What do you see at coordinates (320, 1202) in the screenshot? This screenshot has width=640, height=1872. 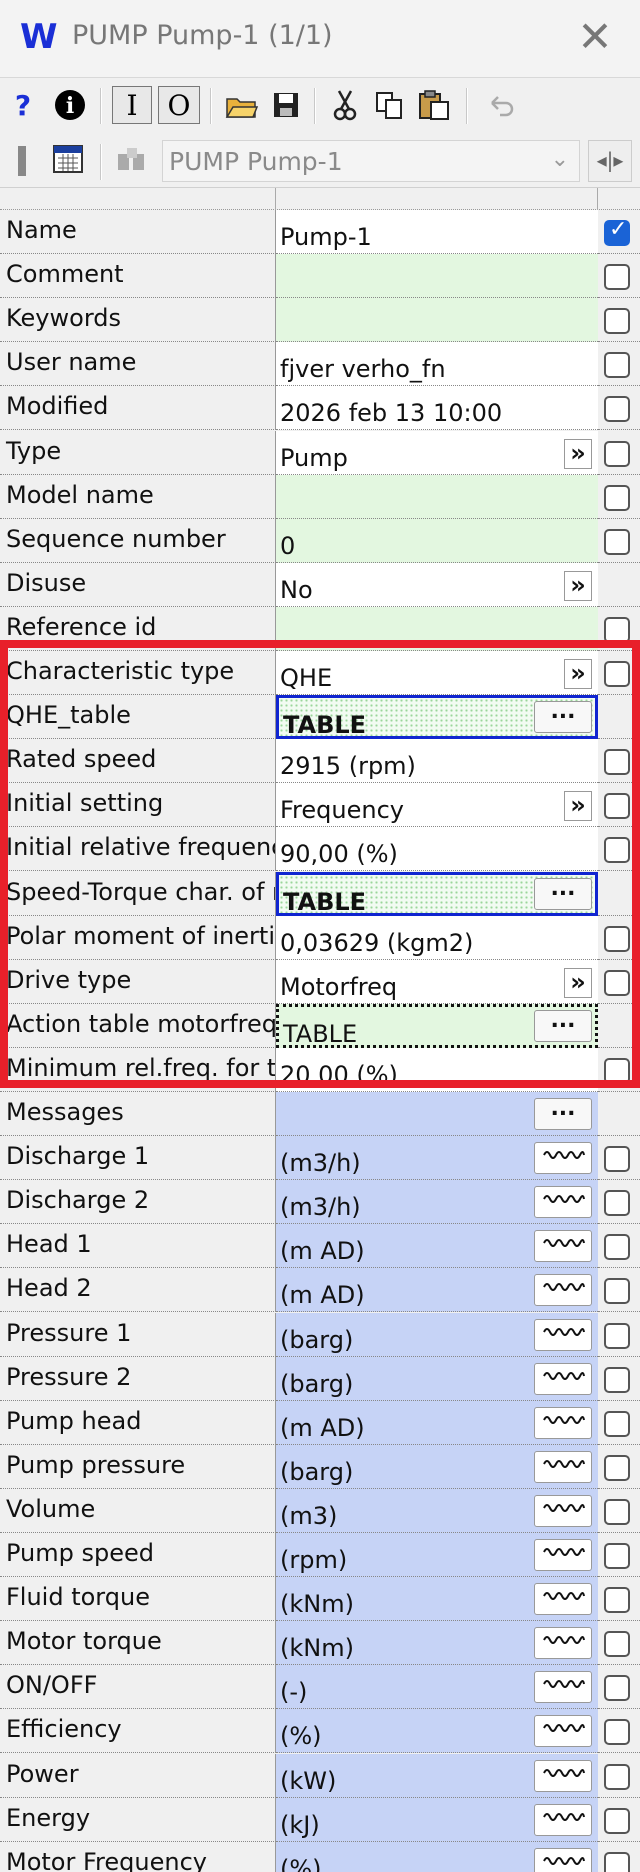 I see `table-row: Discharge 2 (m3/h)` at bounding box center [320, 1202].